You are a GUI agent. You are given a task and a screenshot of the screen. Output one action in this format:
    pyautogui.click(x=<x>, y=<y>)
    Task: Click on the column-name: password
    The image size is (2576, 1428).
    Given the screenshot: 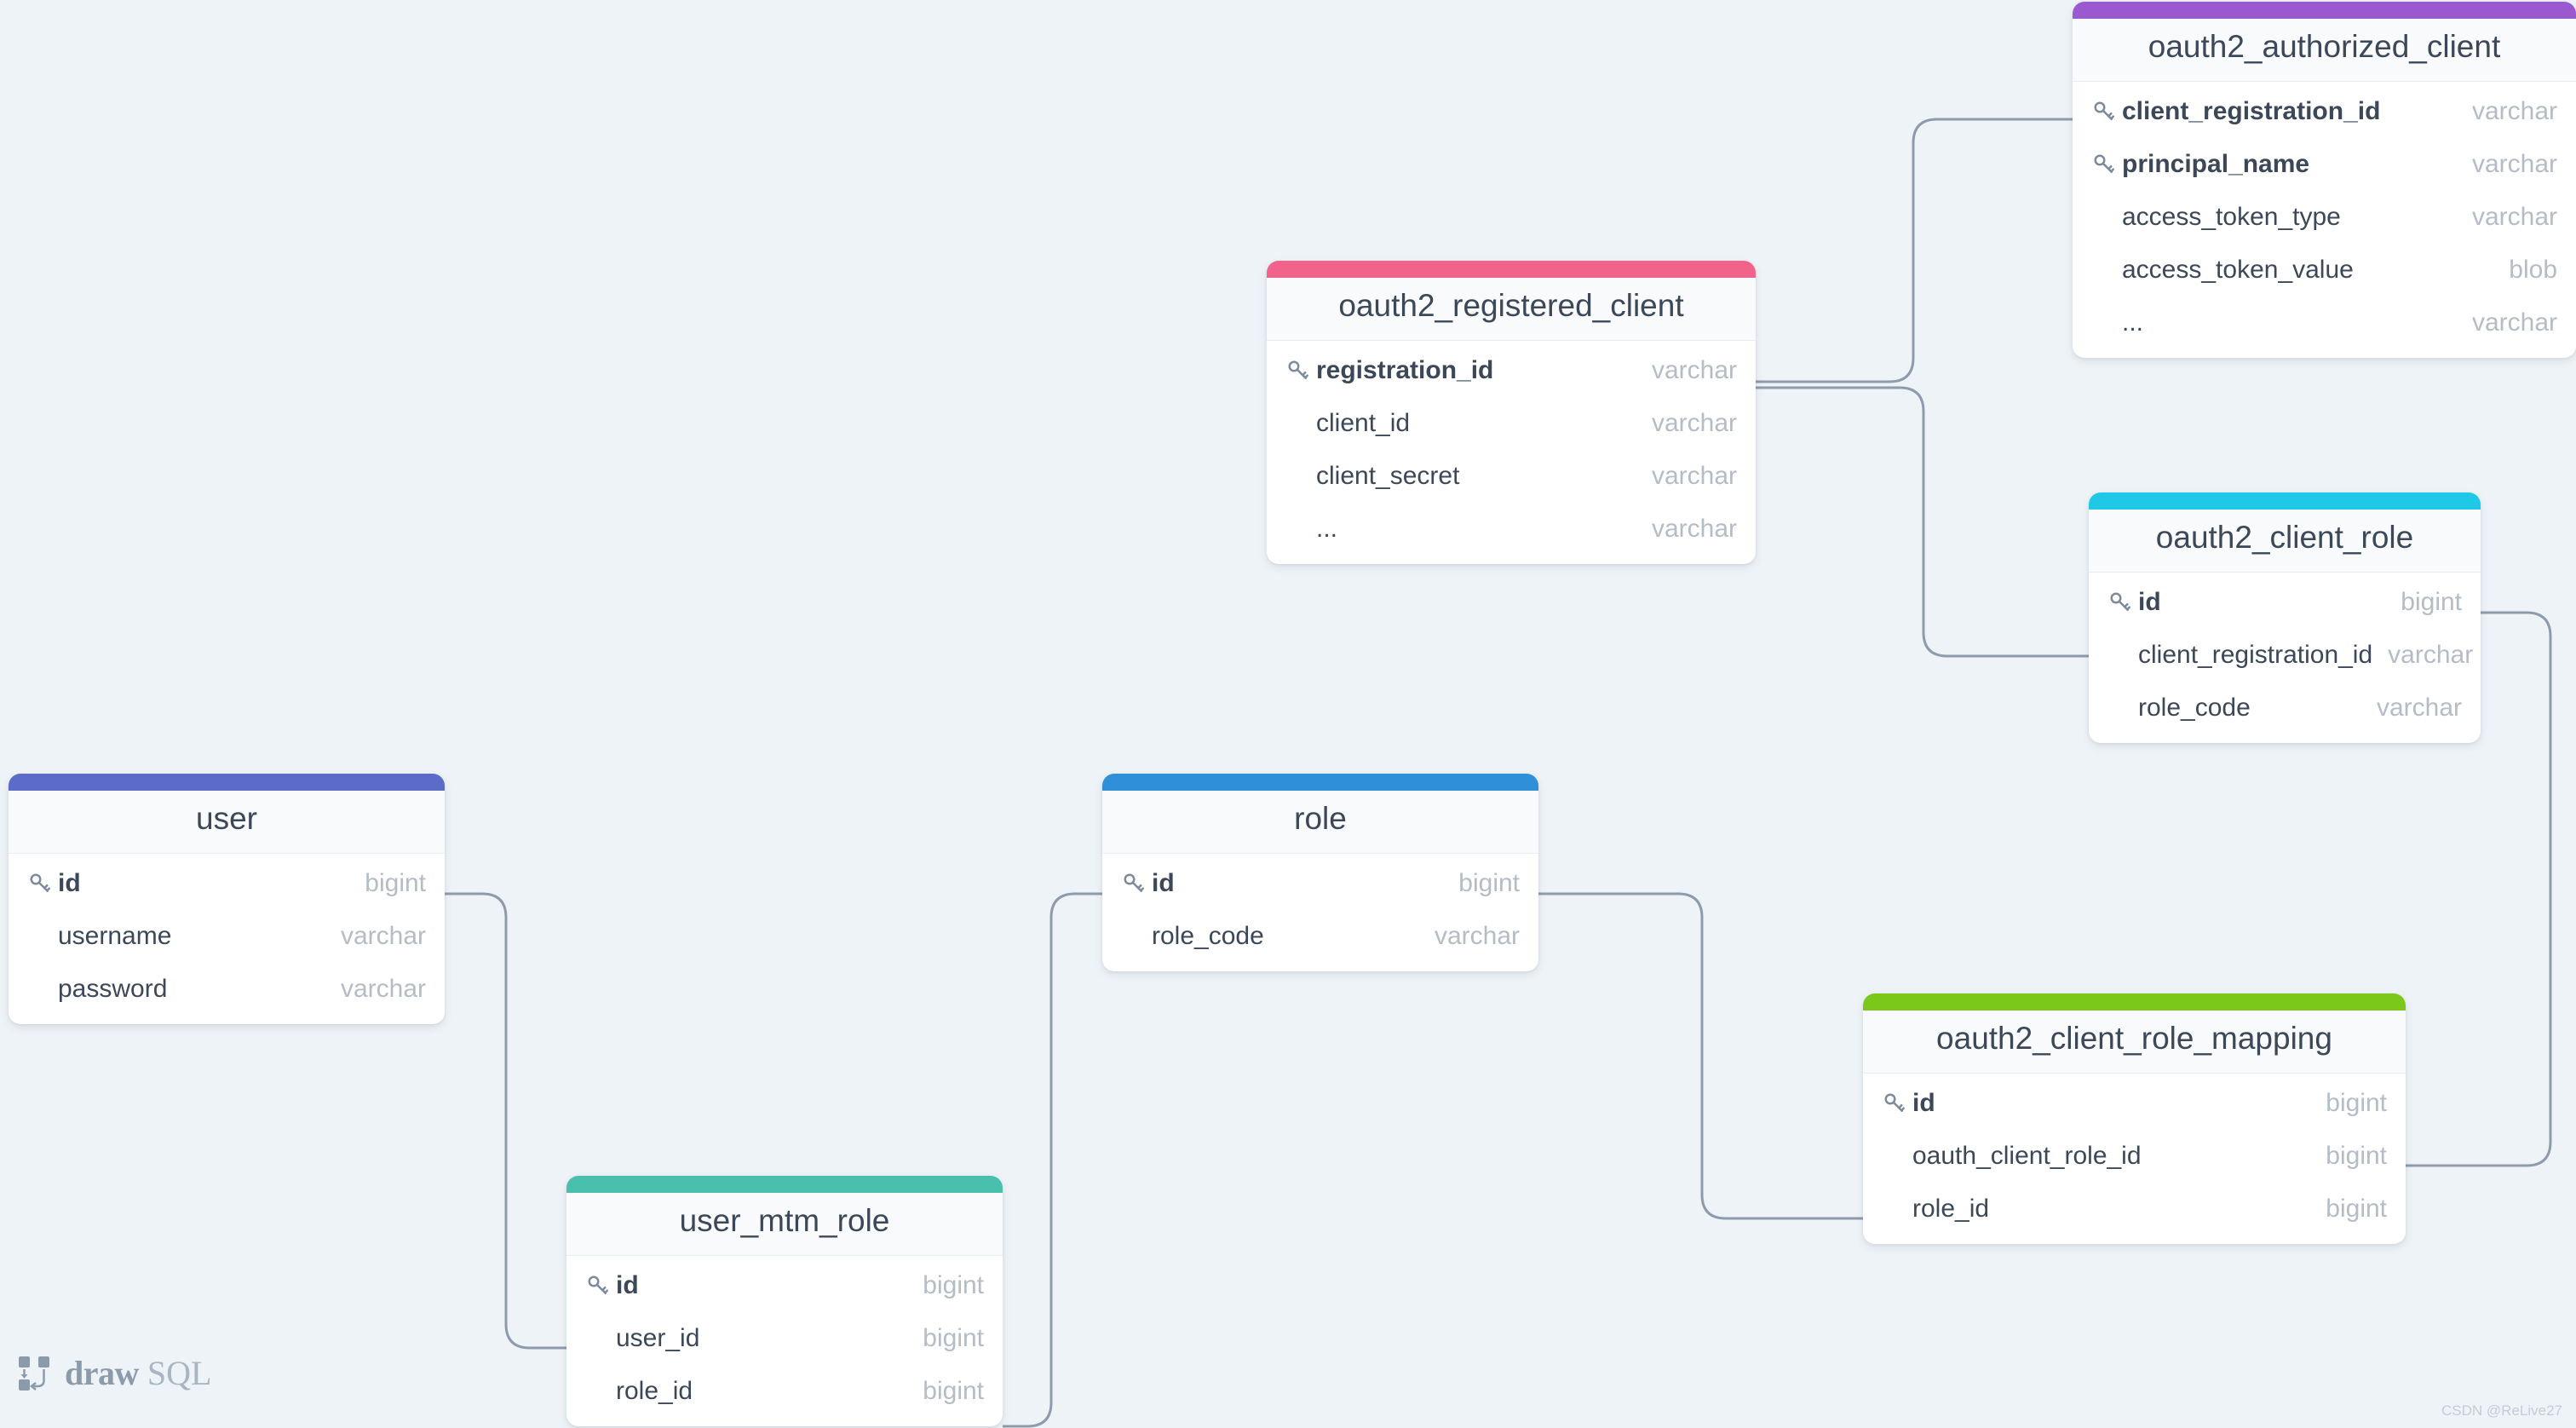 What is the action you would take?
    pyautogui.click(x=113, y=988)
    